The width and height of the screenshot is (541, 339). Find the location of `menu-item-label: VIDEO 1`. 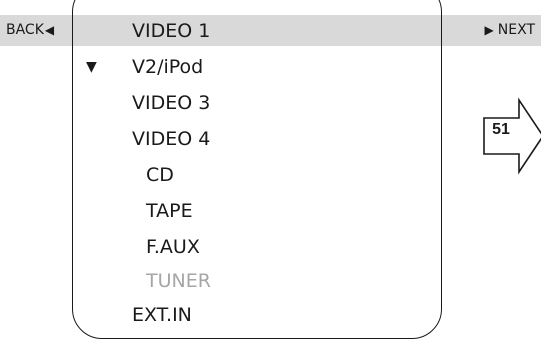

menu-item-label: VIDEO 1 is located at coordinates (171, 31).